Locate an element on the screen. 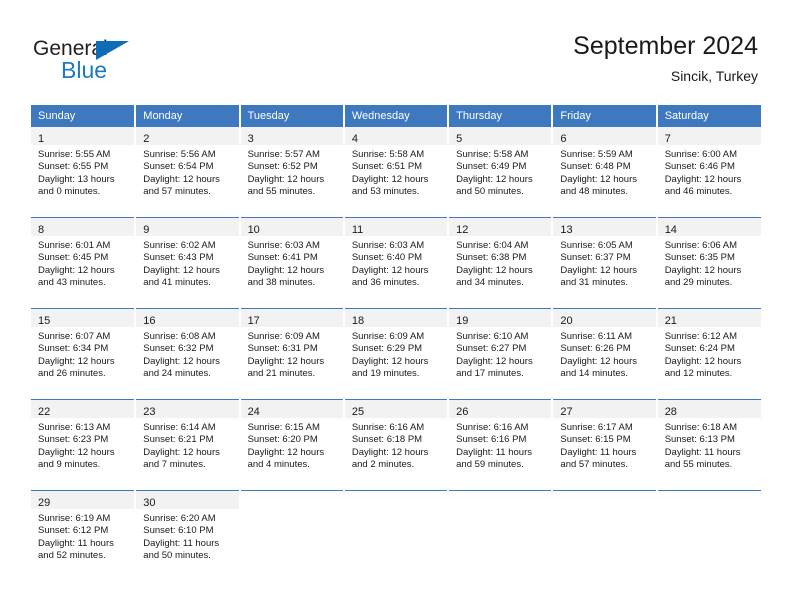 This screenshot has height=612, width=792. day-number-band: 21 is located at coordinates (709, 318).